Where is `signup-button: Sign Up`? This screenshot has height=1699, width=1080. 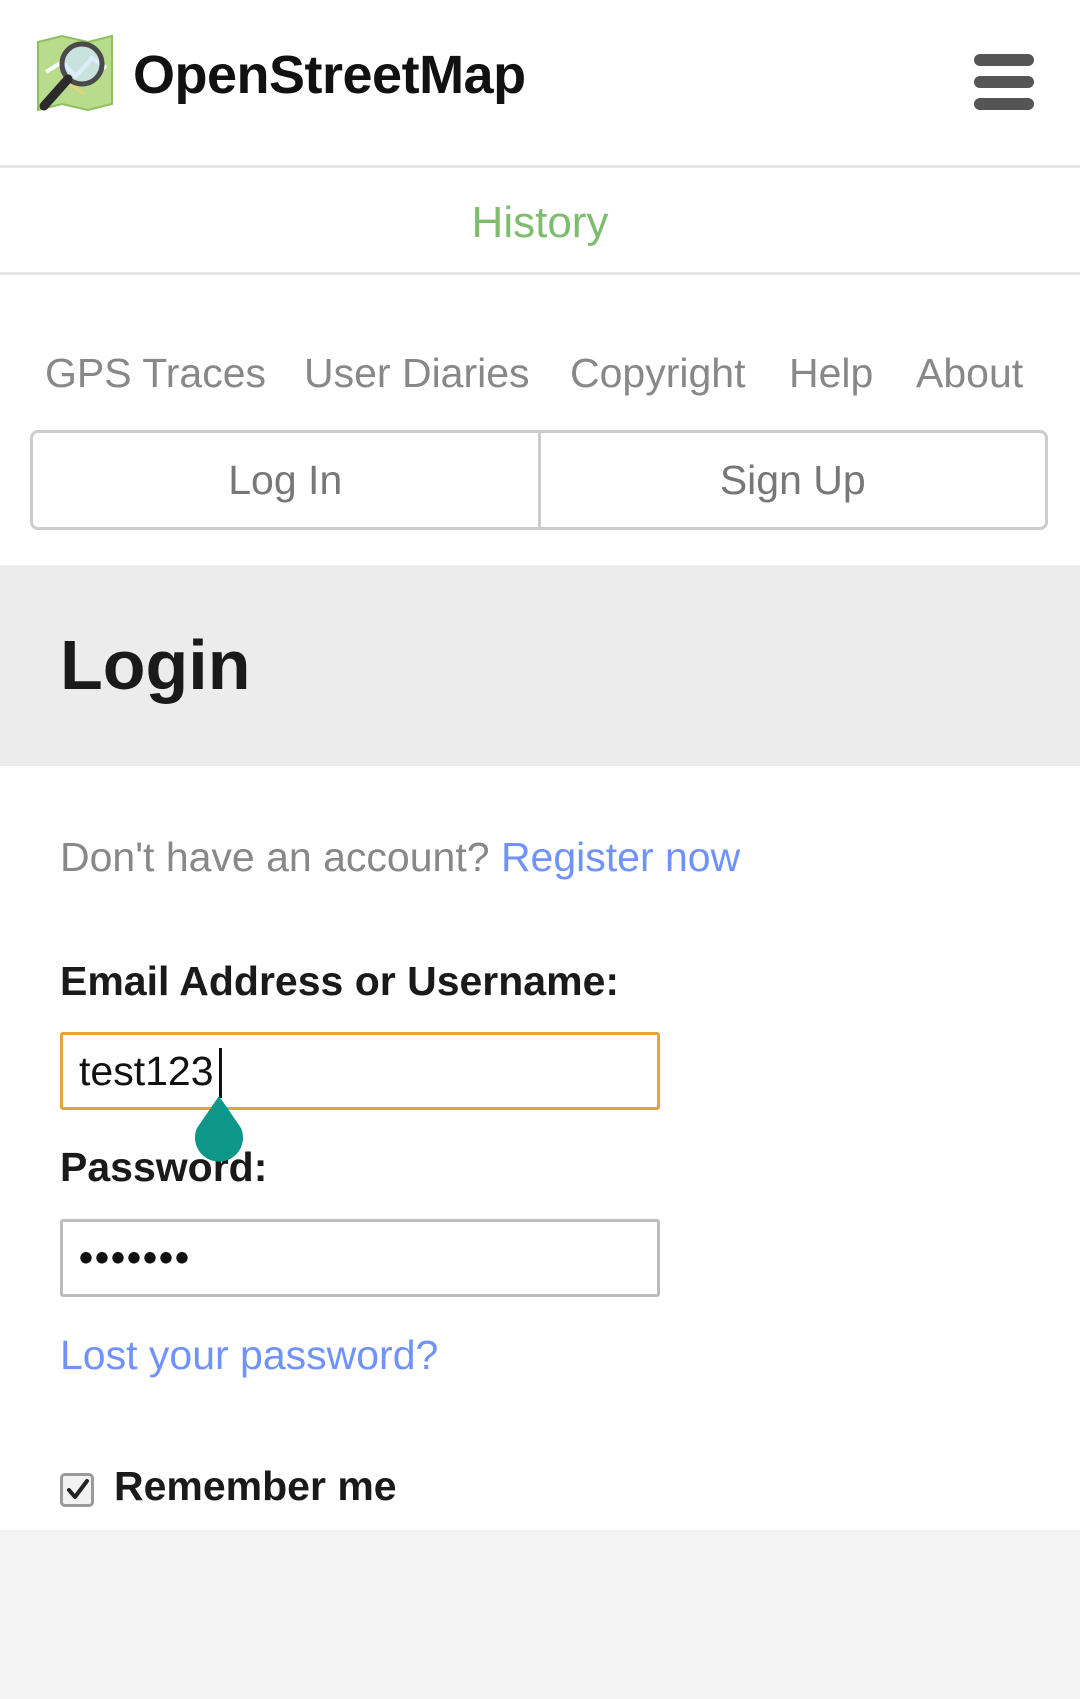 signup-button: Sign Up is located at coordinates (791, 480).